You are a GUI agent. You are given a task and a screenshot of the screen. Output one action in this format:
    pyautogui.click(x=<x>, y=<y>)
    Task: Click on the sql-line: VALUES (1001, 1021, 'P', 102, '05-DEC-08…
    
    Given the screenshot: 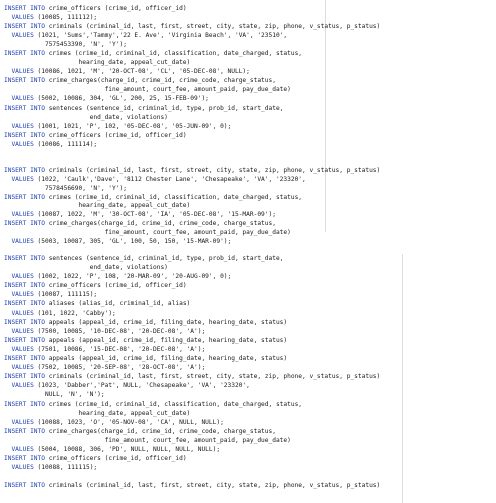 What is the action you would take?
    pyautogui.click(x=121, y=126)
    